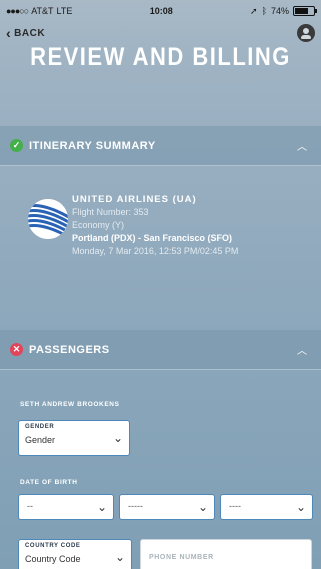  Describe the element at coordinates (110, 212) in the screenshot. I see `flight-number: Flight Number: 353` at that location.